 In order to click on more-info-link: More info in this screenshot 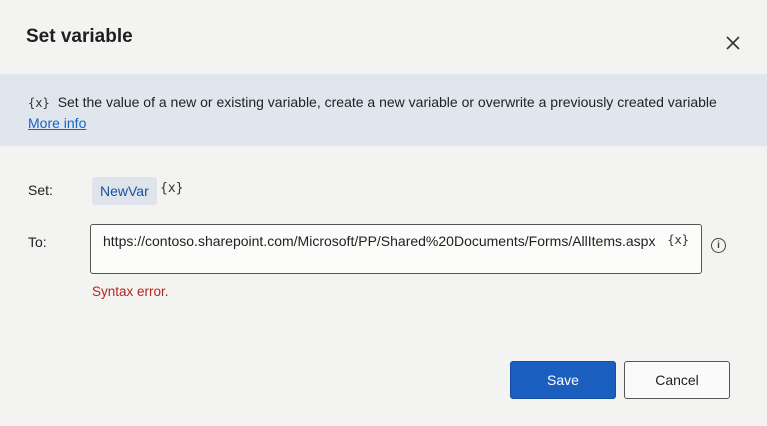, I will do `click(57, 123)`.